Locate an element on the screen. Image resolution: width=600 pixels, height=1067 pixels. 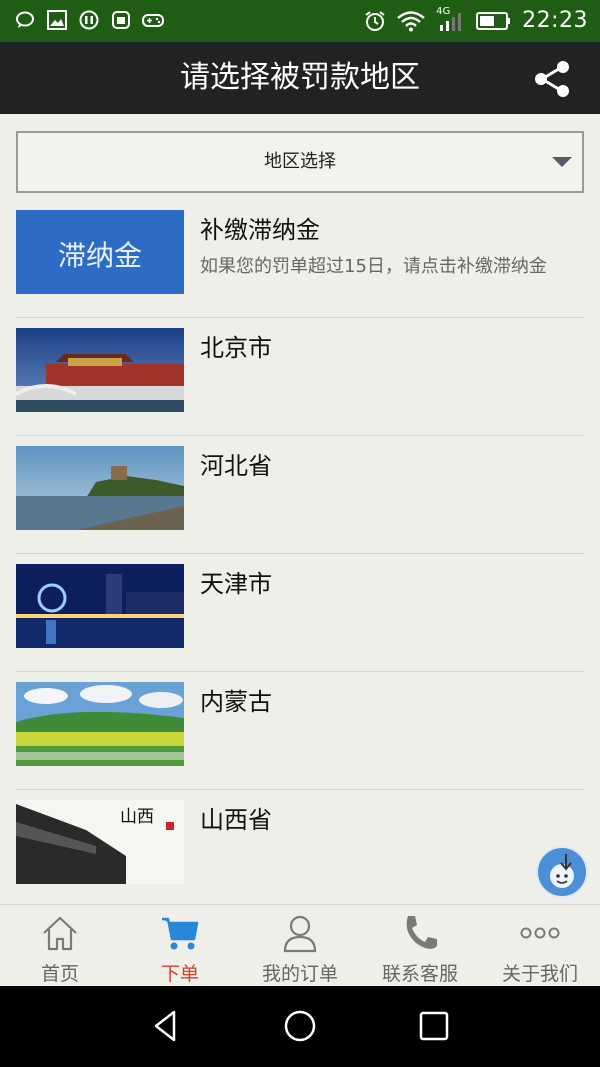
chevron-down-icon is located at coordinates (562, 162).